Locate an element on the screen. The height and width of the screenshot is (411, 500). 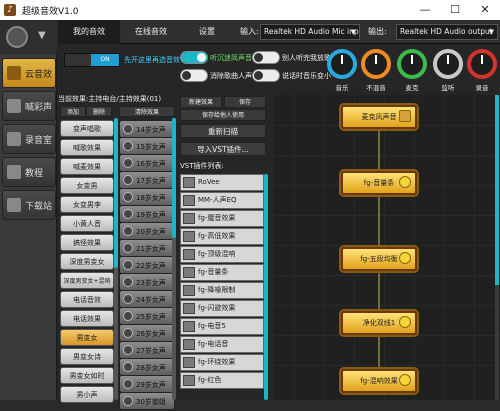
effect-list-scrollbar is located at coordinates (116, 259).